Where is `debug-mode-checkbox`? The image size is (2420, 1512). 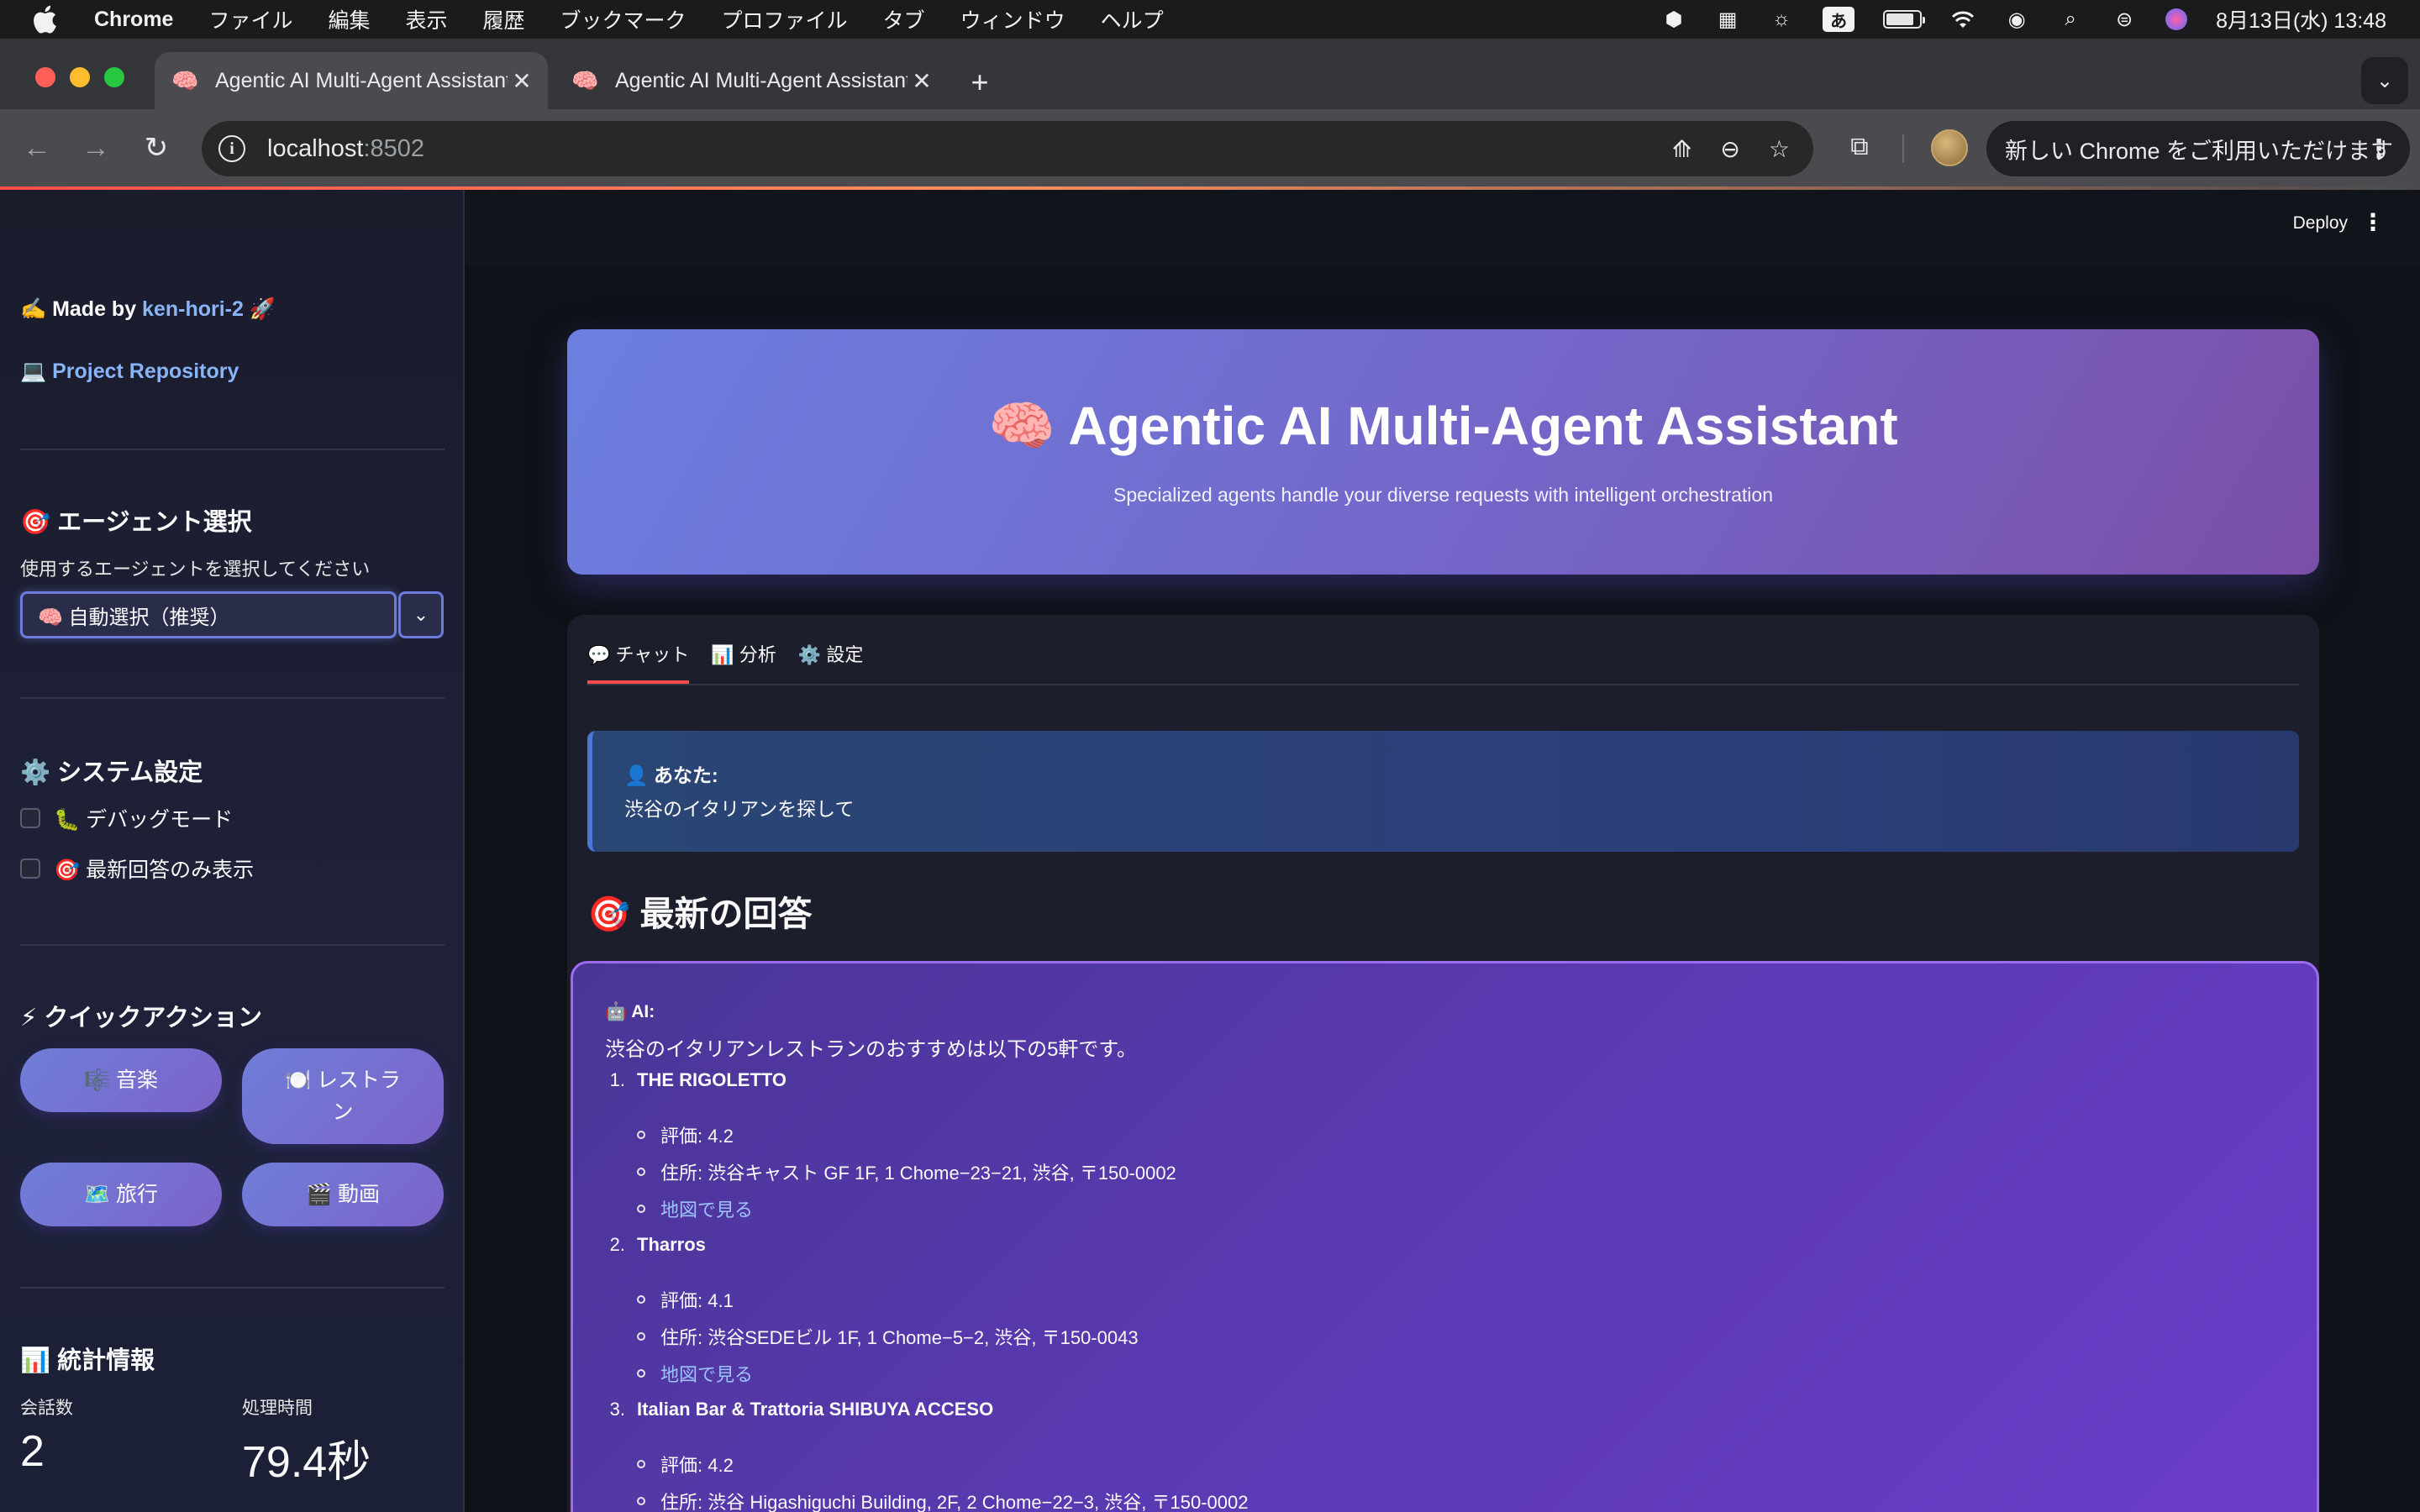 debug-mode-checkbox is located at coordinates (30, 818).